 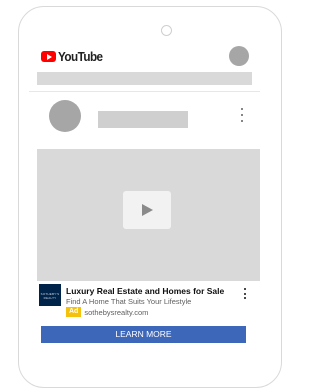 I want to click on ad-meta-row: Ad sothebysrealty.com, so click(x=107, y=312).